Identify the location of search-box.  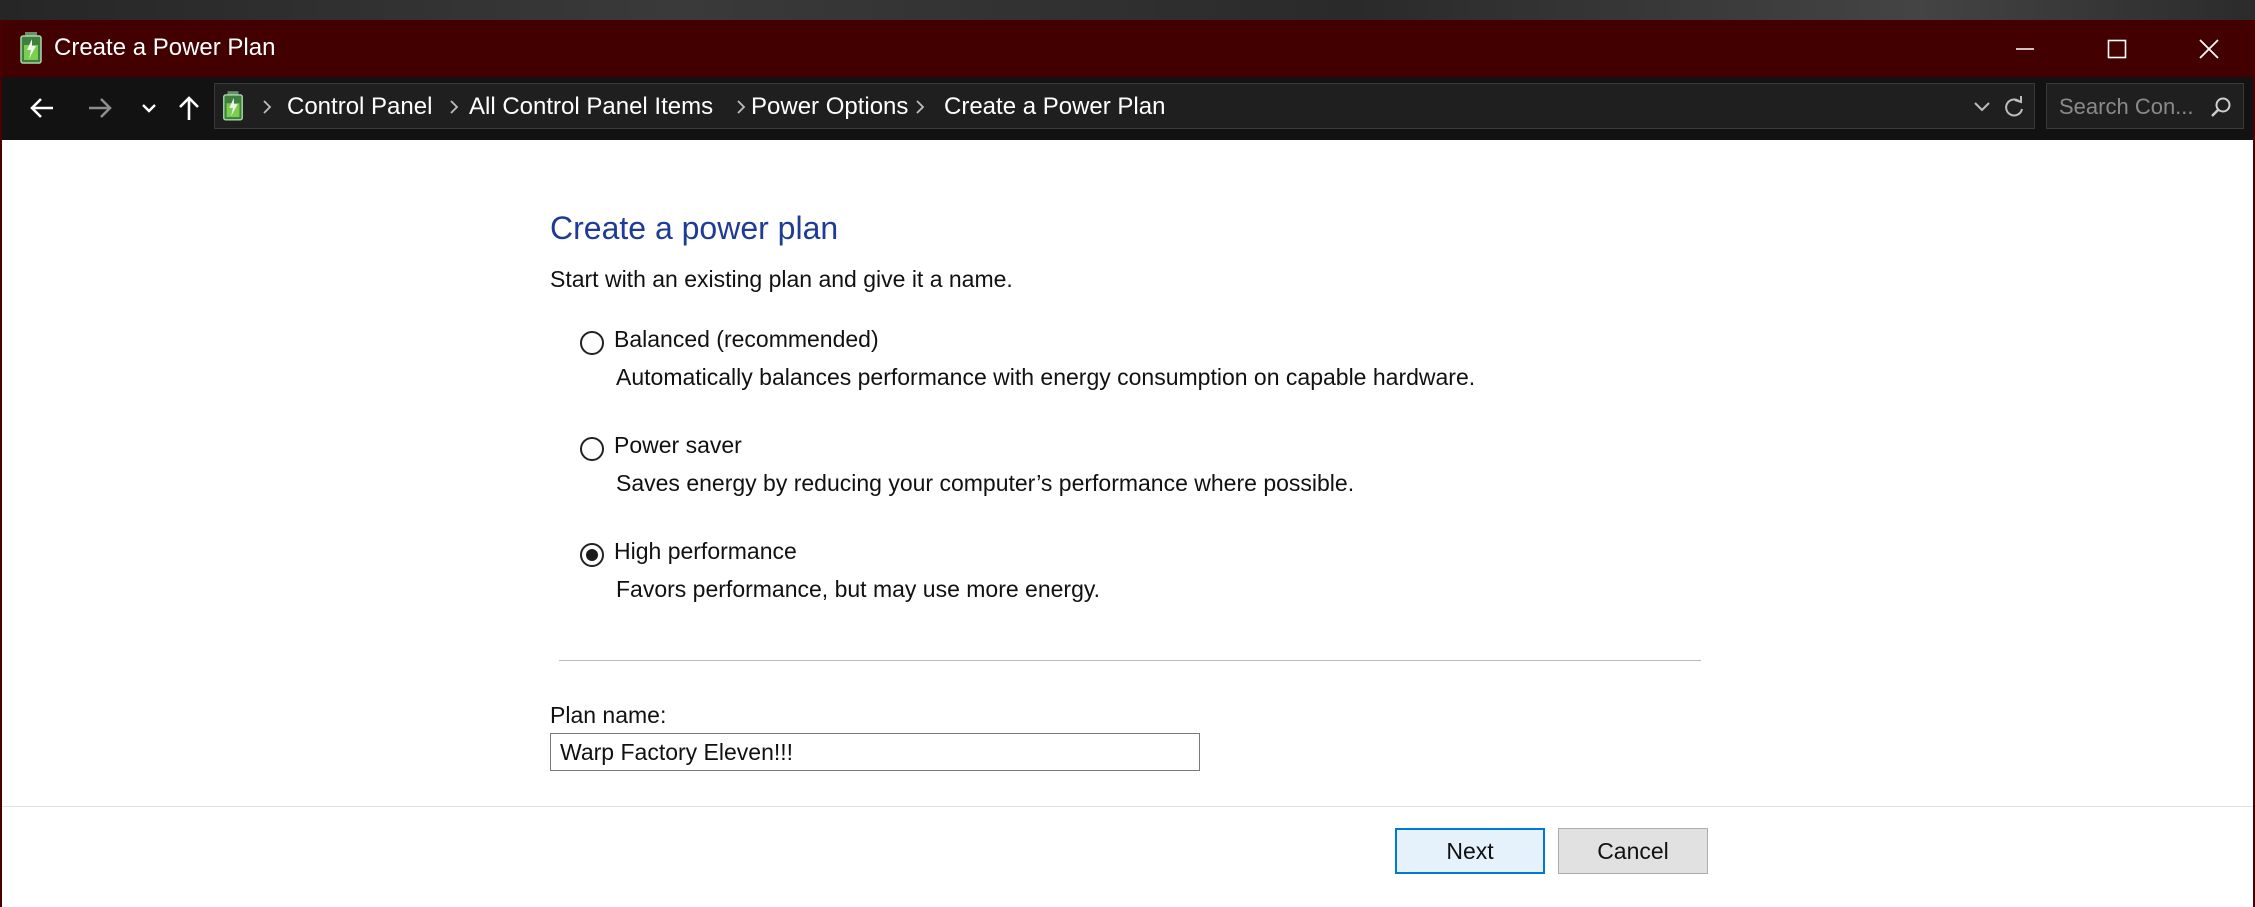
(2145, 106).